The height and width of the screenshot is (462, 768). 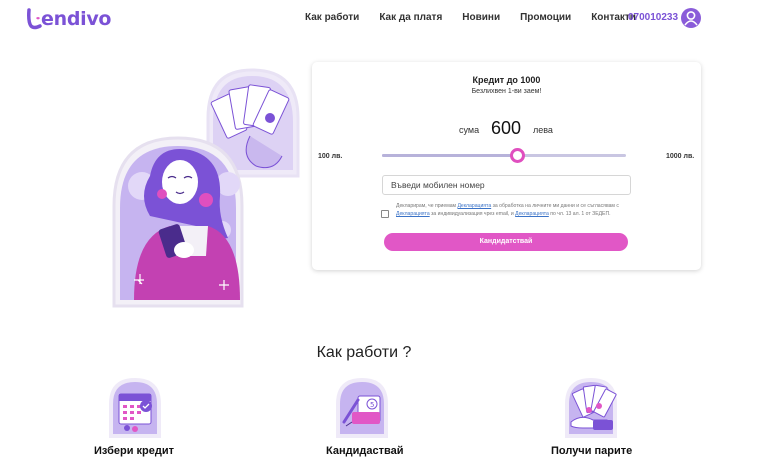 What do you see at coordinates (410, 17) in the screenshot?
I see `nav-how-to-pay: Как да платя` at bounding box center [410, 17].